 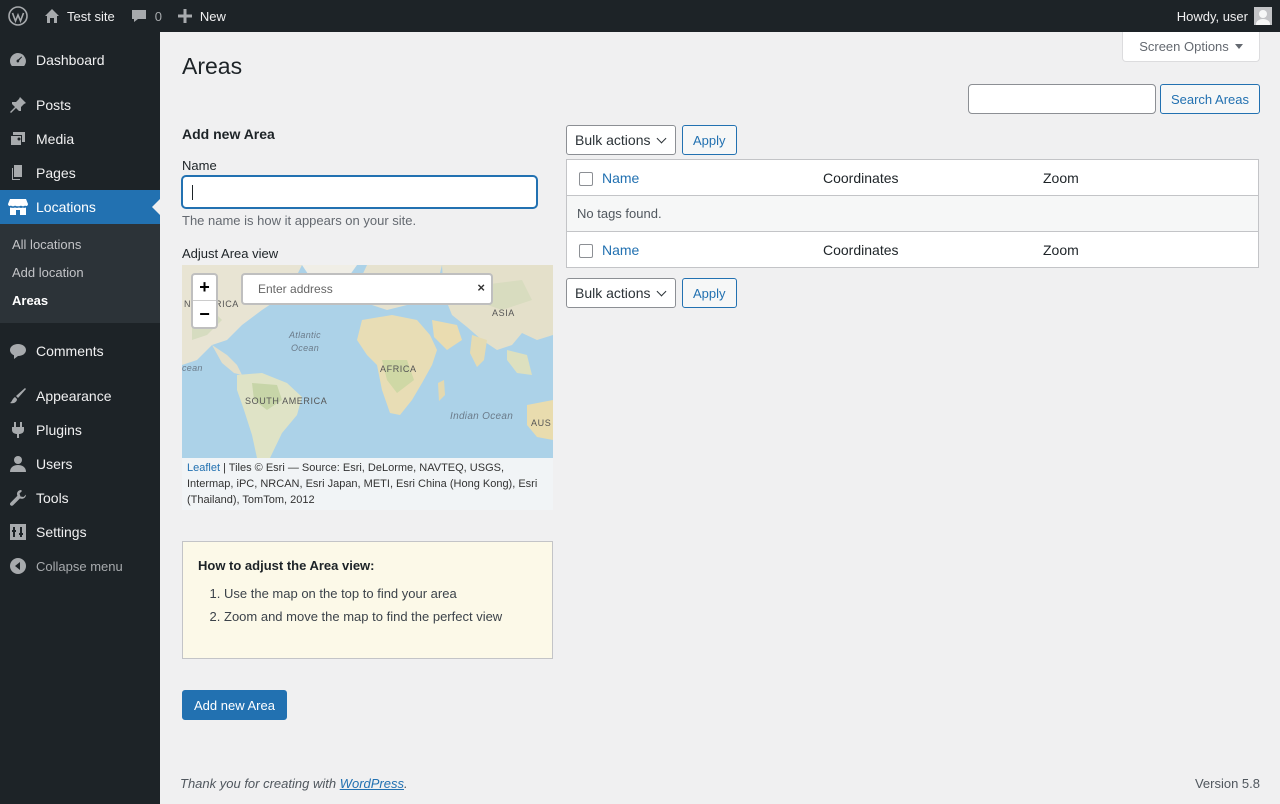 What do you see at coordinates (70, 60) in the screenshot?
I see `menu-label: Dashboard` at bounding box center [70, 60].